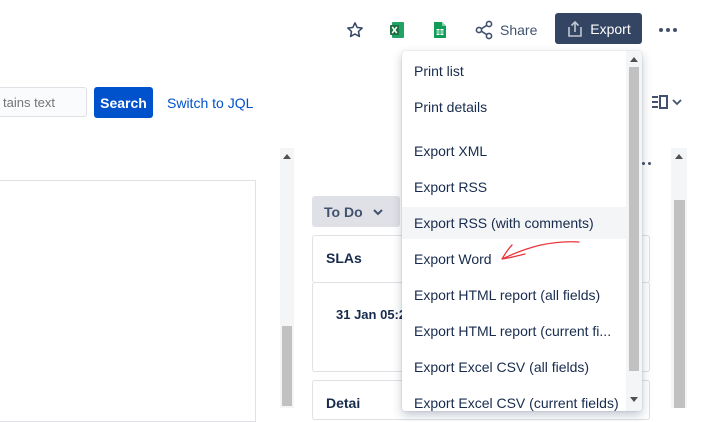 Image resolution: width=705 pixels, height=422 pixels. I want to click on view-toggle, so click(667, 102).